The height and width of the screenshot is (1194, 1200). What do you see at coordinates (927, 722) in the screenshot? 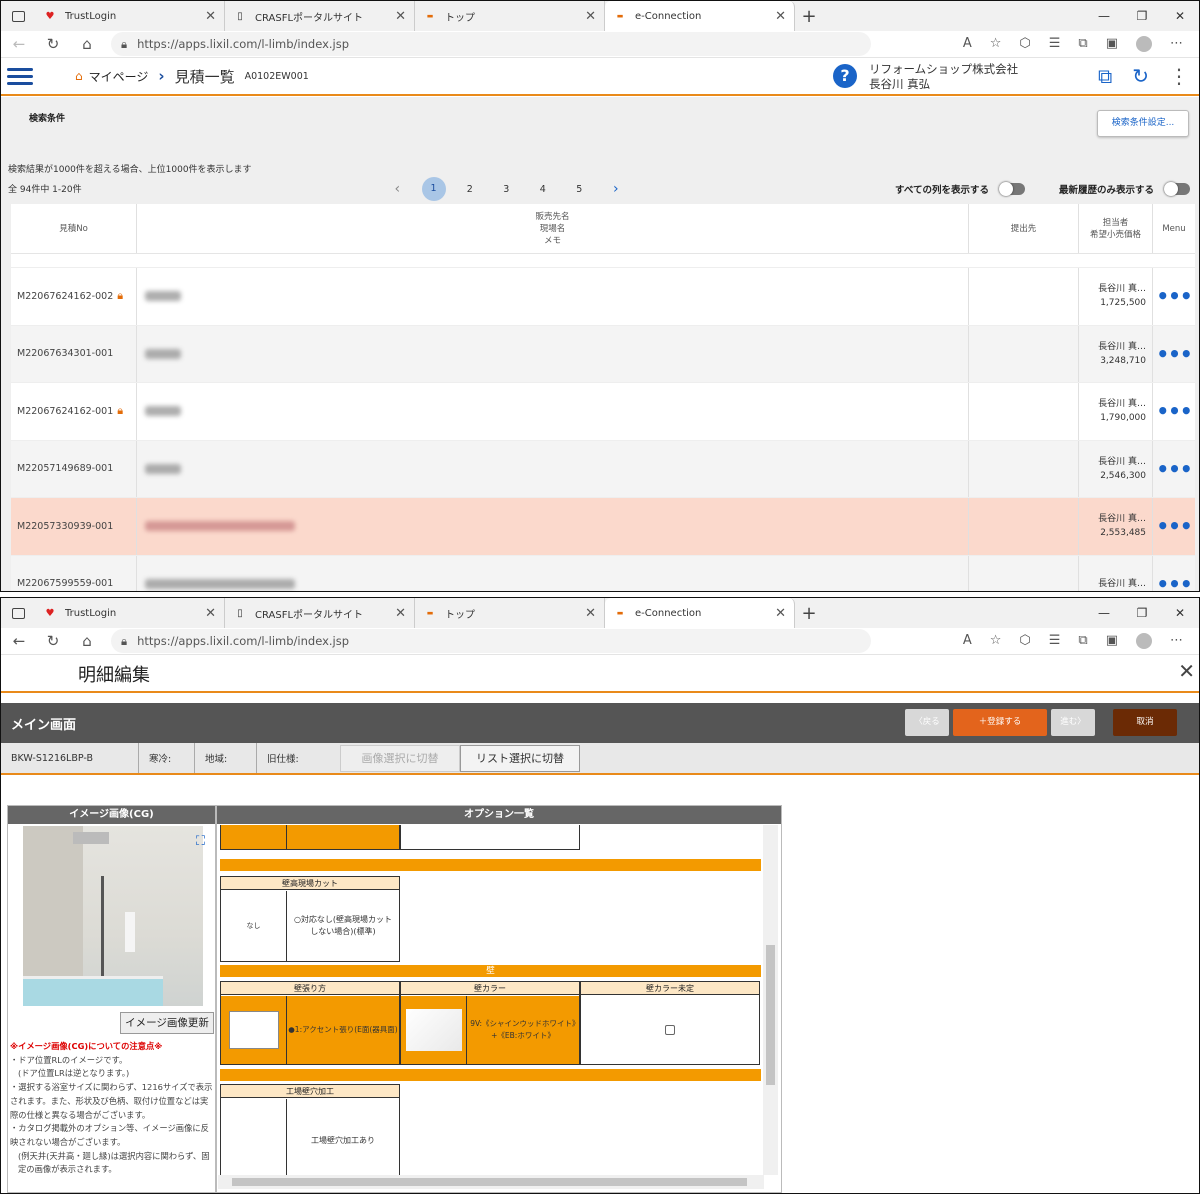
I see `back-button: 〈戻る` at bounding box center [927, 722].